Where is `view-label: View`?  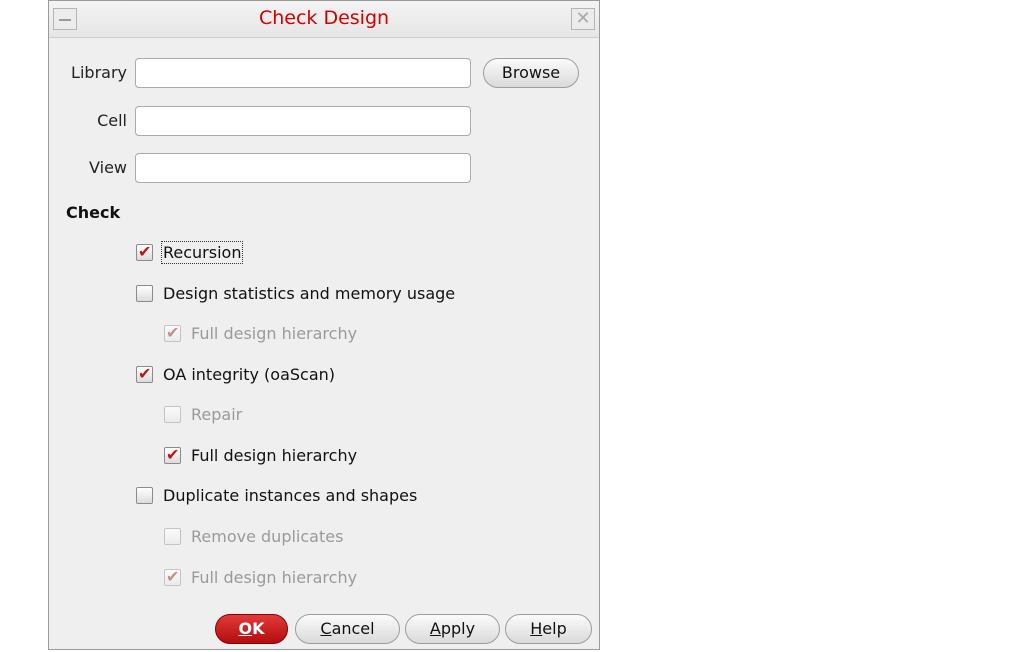 view-label: View is located at coordinates (108, 167).